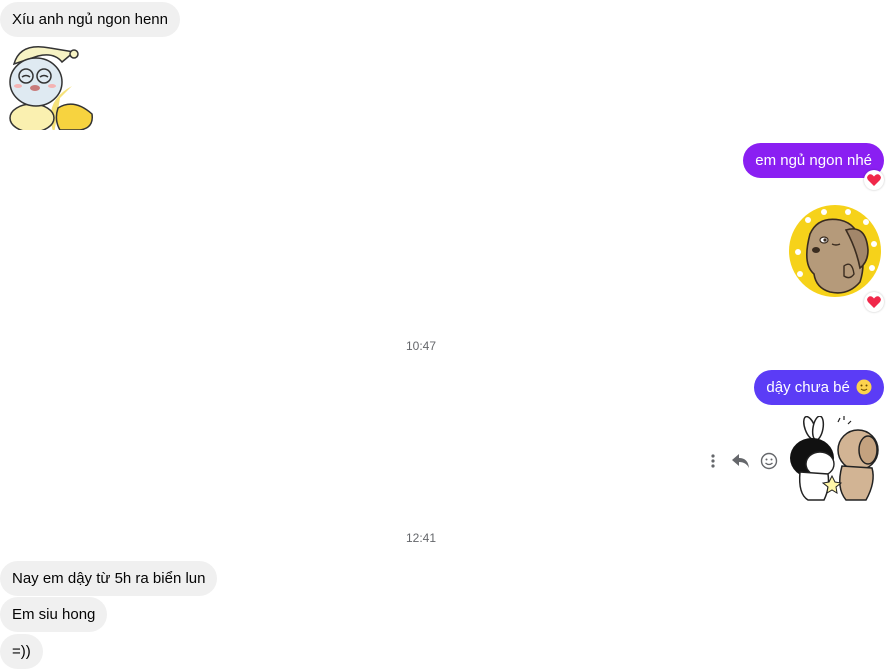  I want to click on incoming-message: Nay em dậy từ 5h ra biển lun, so click(109, 578).